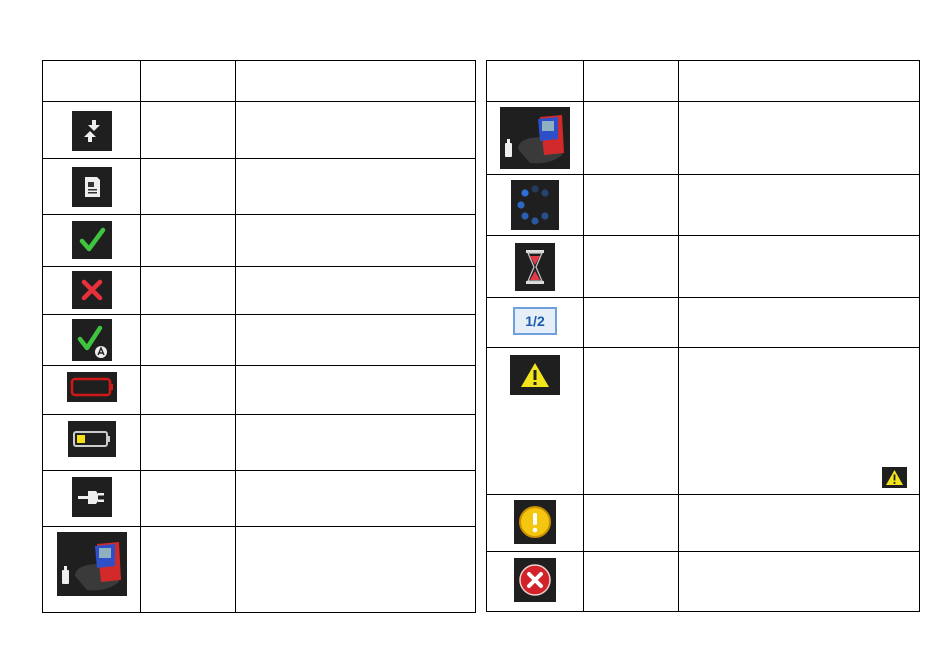  What do you see at coordinates (91, 187) in the screenshot?
I see `document-icon` at bounding box center [91, 187].